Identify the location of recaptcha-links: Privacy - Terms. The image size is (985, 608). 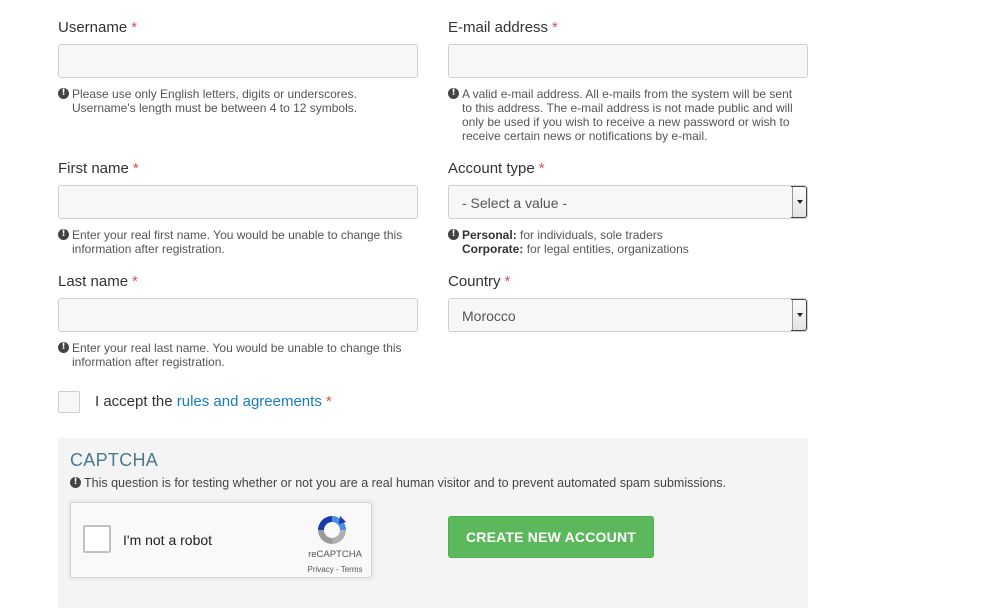
(335, 569).